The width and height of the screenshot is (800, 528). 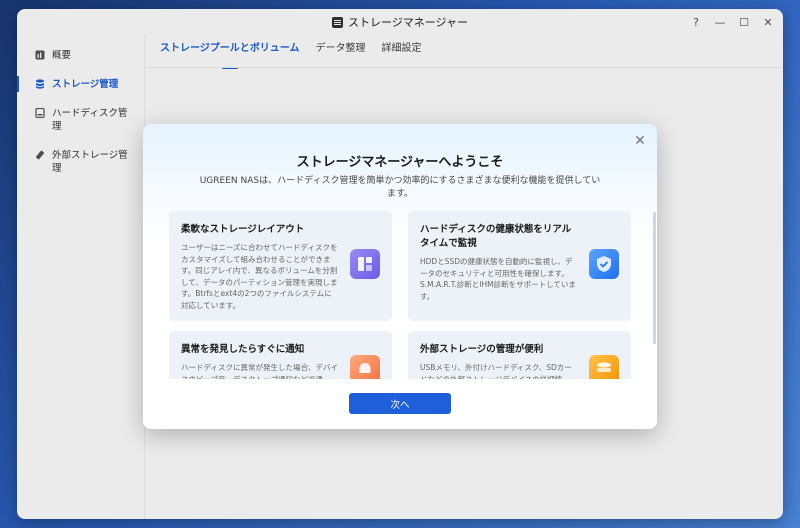 What do you see at coordinates (365, 264) in the screenshot?
I see `layout-icon` at bounding box center [365, 264].